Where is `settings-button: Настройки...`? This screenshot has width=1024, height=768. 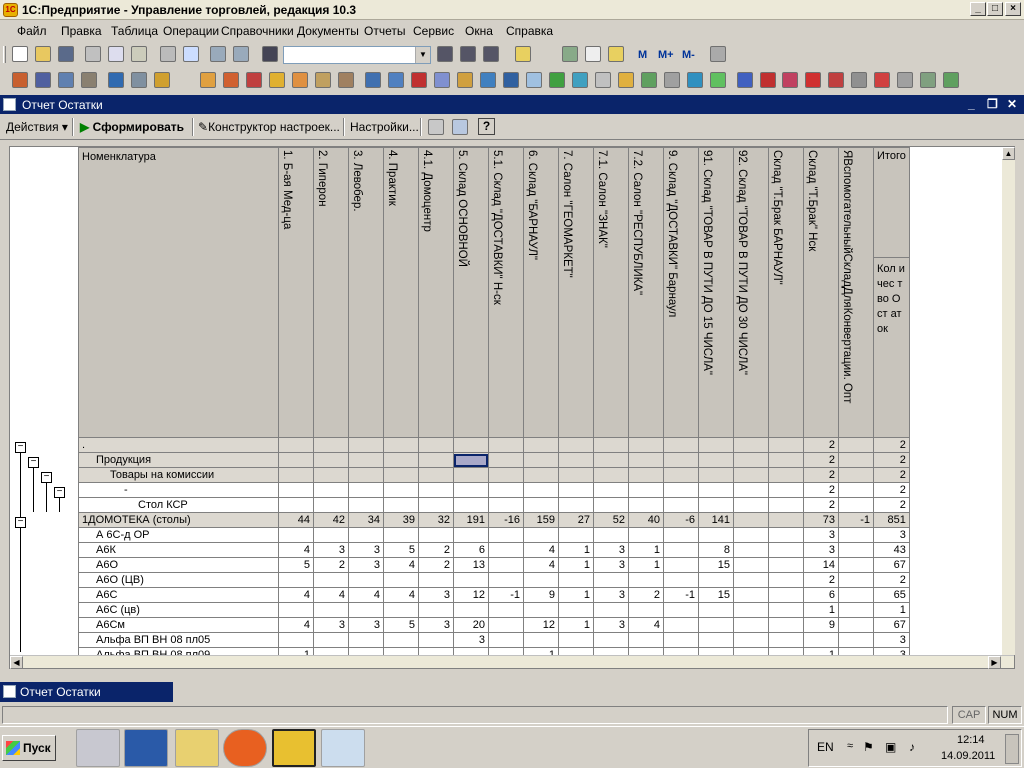 settings-button: Настройки... is located at coordinates (384, 127).